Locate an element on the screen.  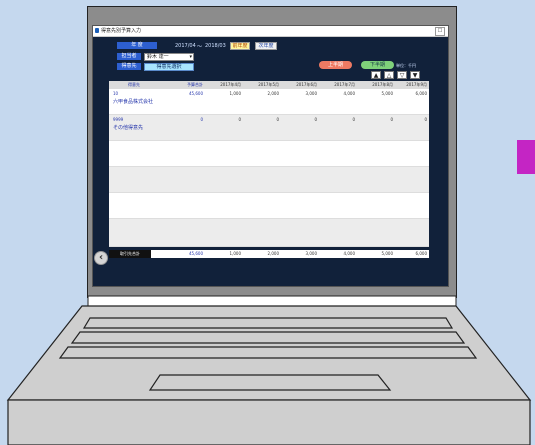
chevron-down-icon: ▾ is located at coordinates (190, 57).